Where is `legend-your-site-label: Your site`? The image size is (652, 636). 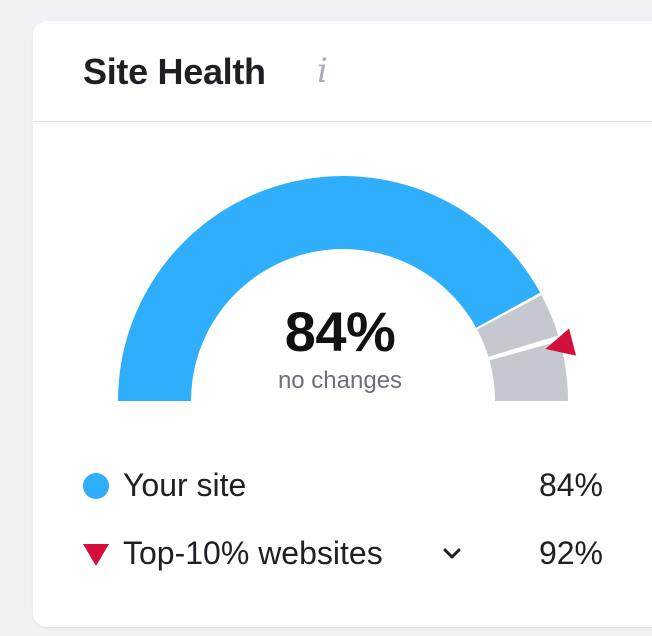
legend-your-site-label: Your site is located at coordinates (185, 485).